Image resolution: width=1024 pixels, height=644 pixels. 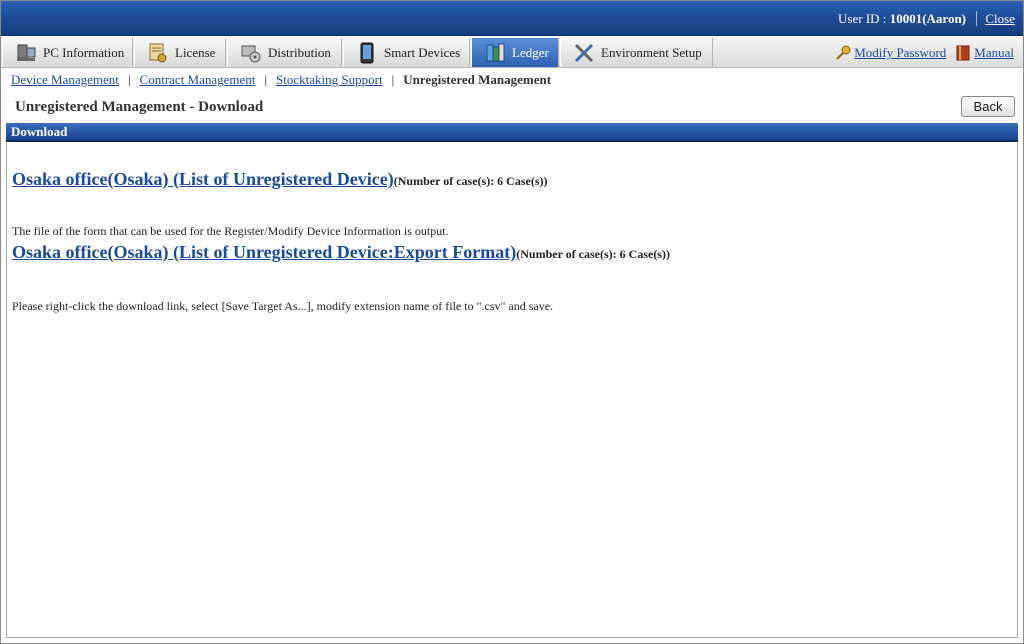 What do you see at coordinates (530, 52) in the screenshot?
I see `tab-label: Ledger` at bounding box center [530, 52].